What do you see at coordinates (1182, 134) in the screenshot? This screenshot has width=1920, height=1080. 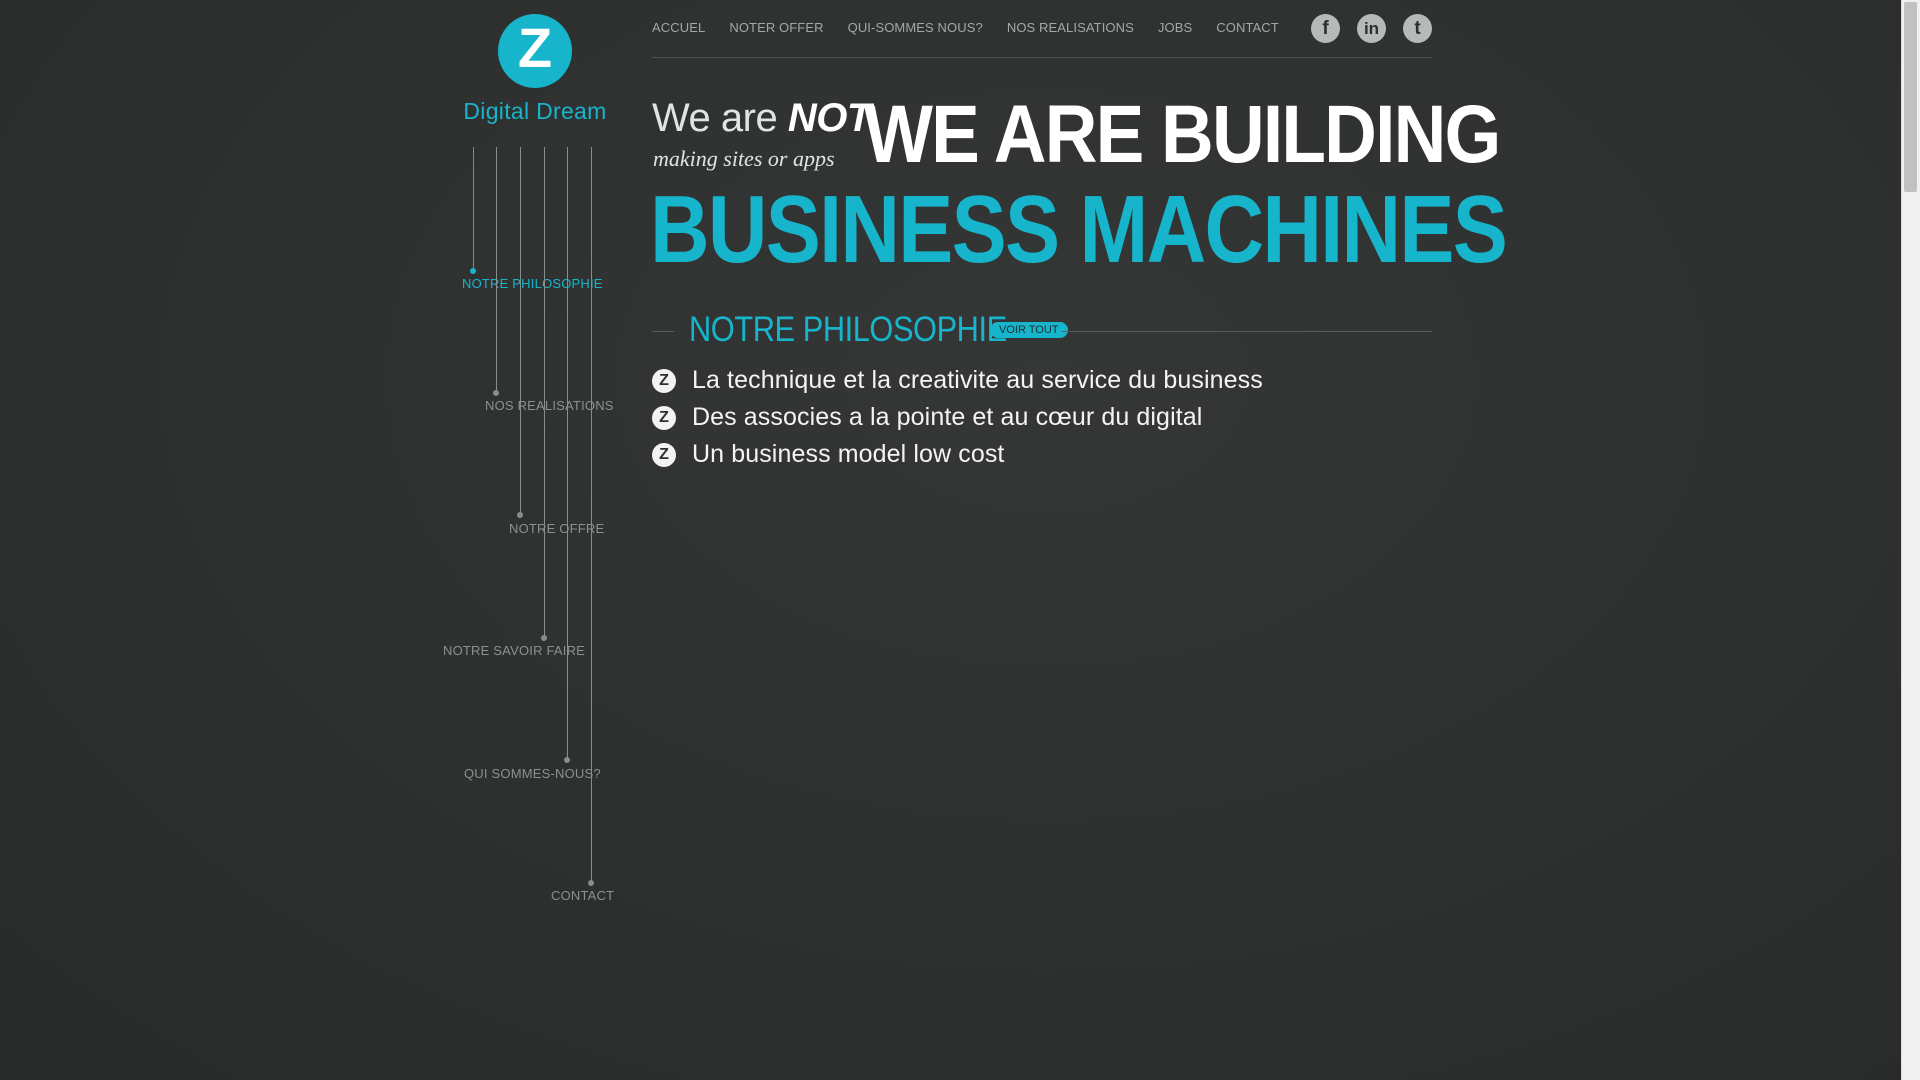 I see `hero-headline-line1: WE ARE BUILDING` at bounding box center [1182, 134].